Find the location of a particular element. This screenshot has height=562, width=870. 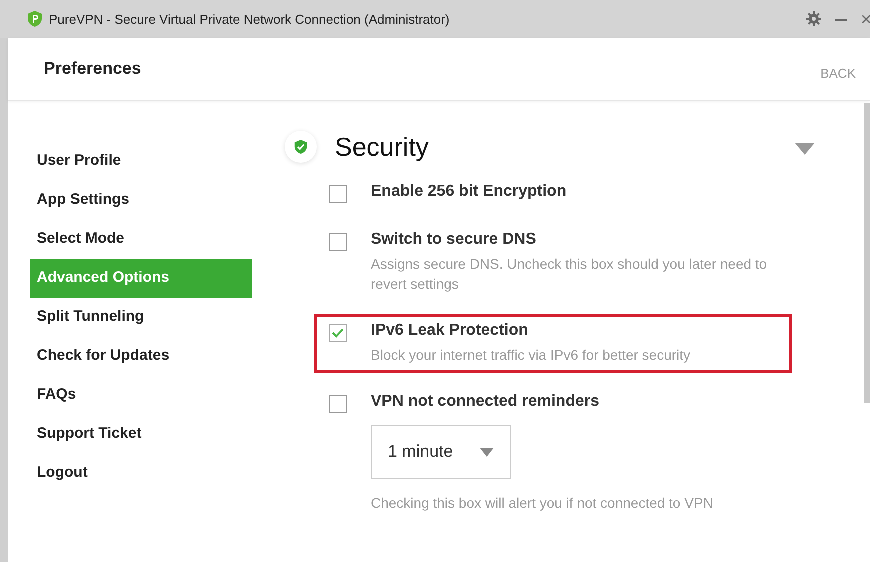

option-description: Block your internet traffic via IPv6 for better security is located at coordinates (531, 355).